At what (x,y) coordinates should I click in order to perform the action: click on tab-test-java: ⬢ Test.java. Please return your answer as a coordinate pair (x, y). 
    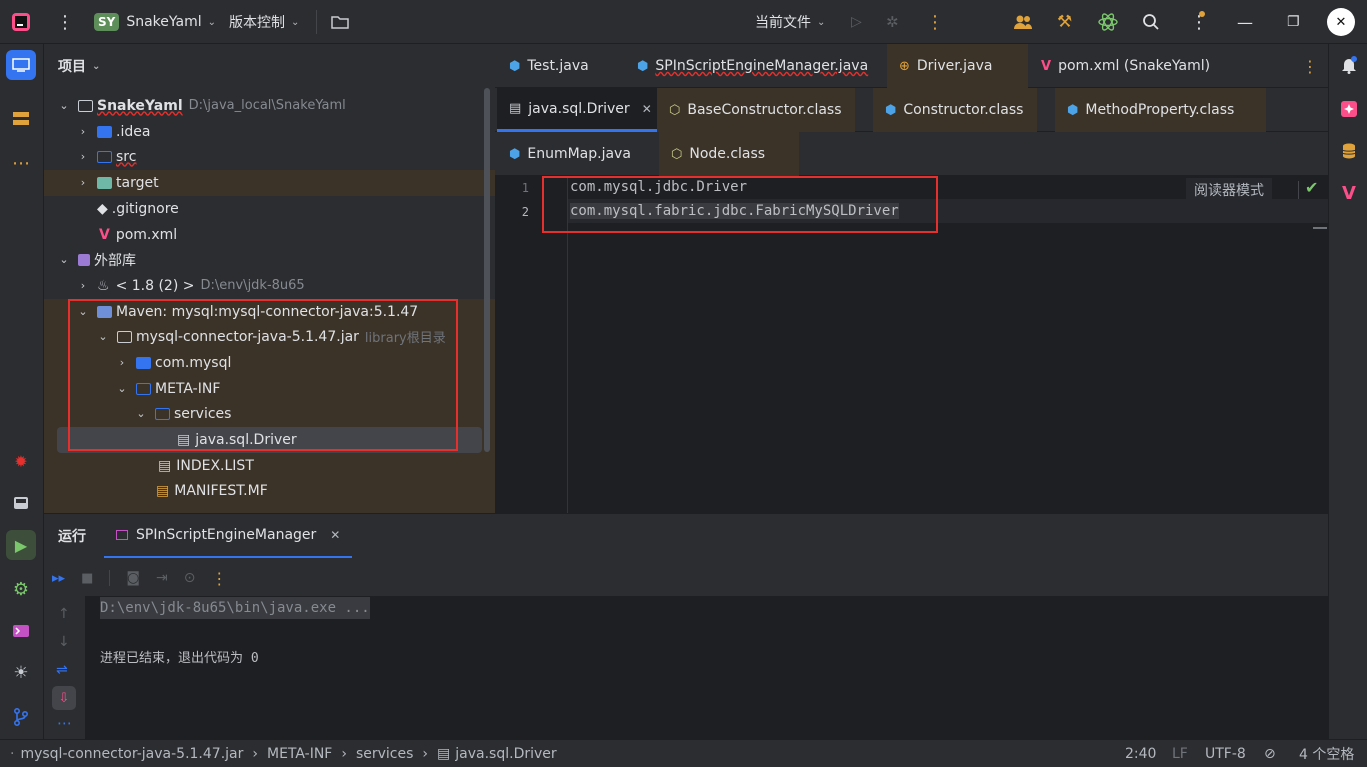
    Looking at the image, I should click on (549, 66).